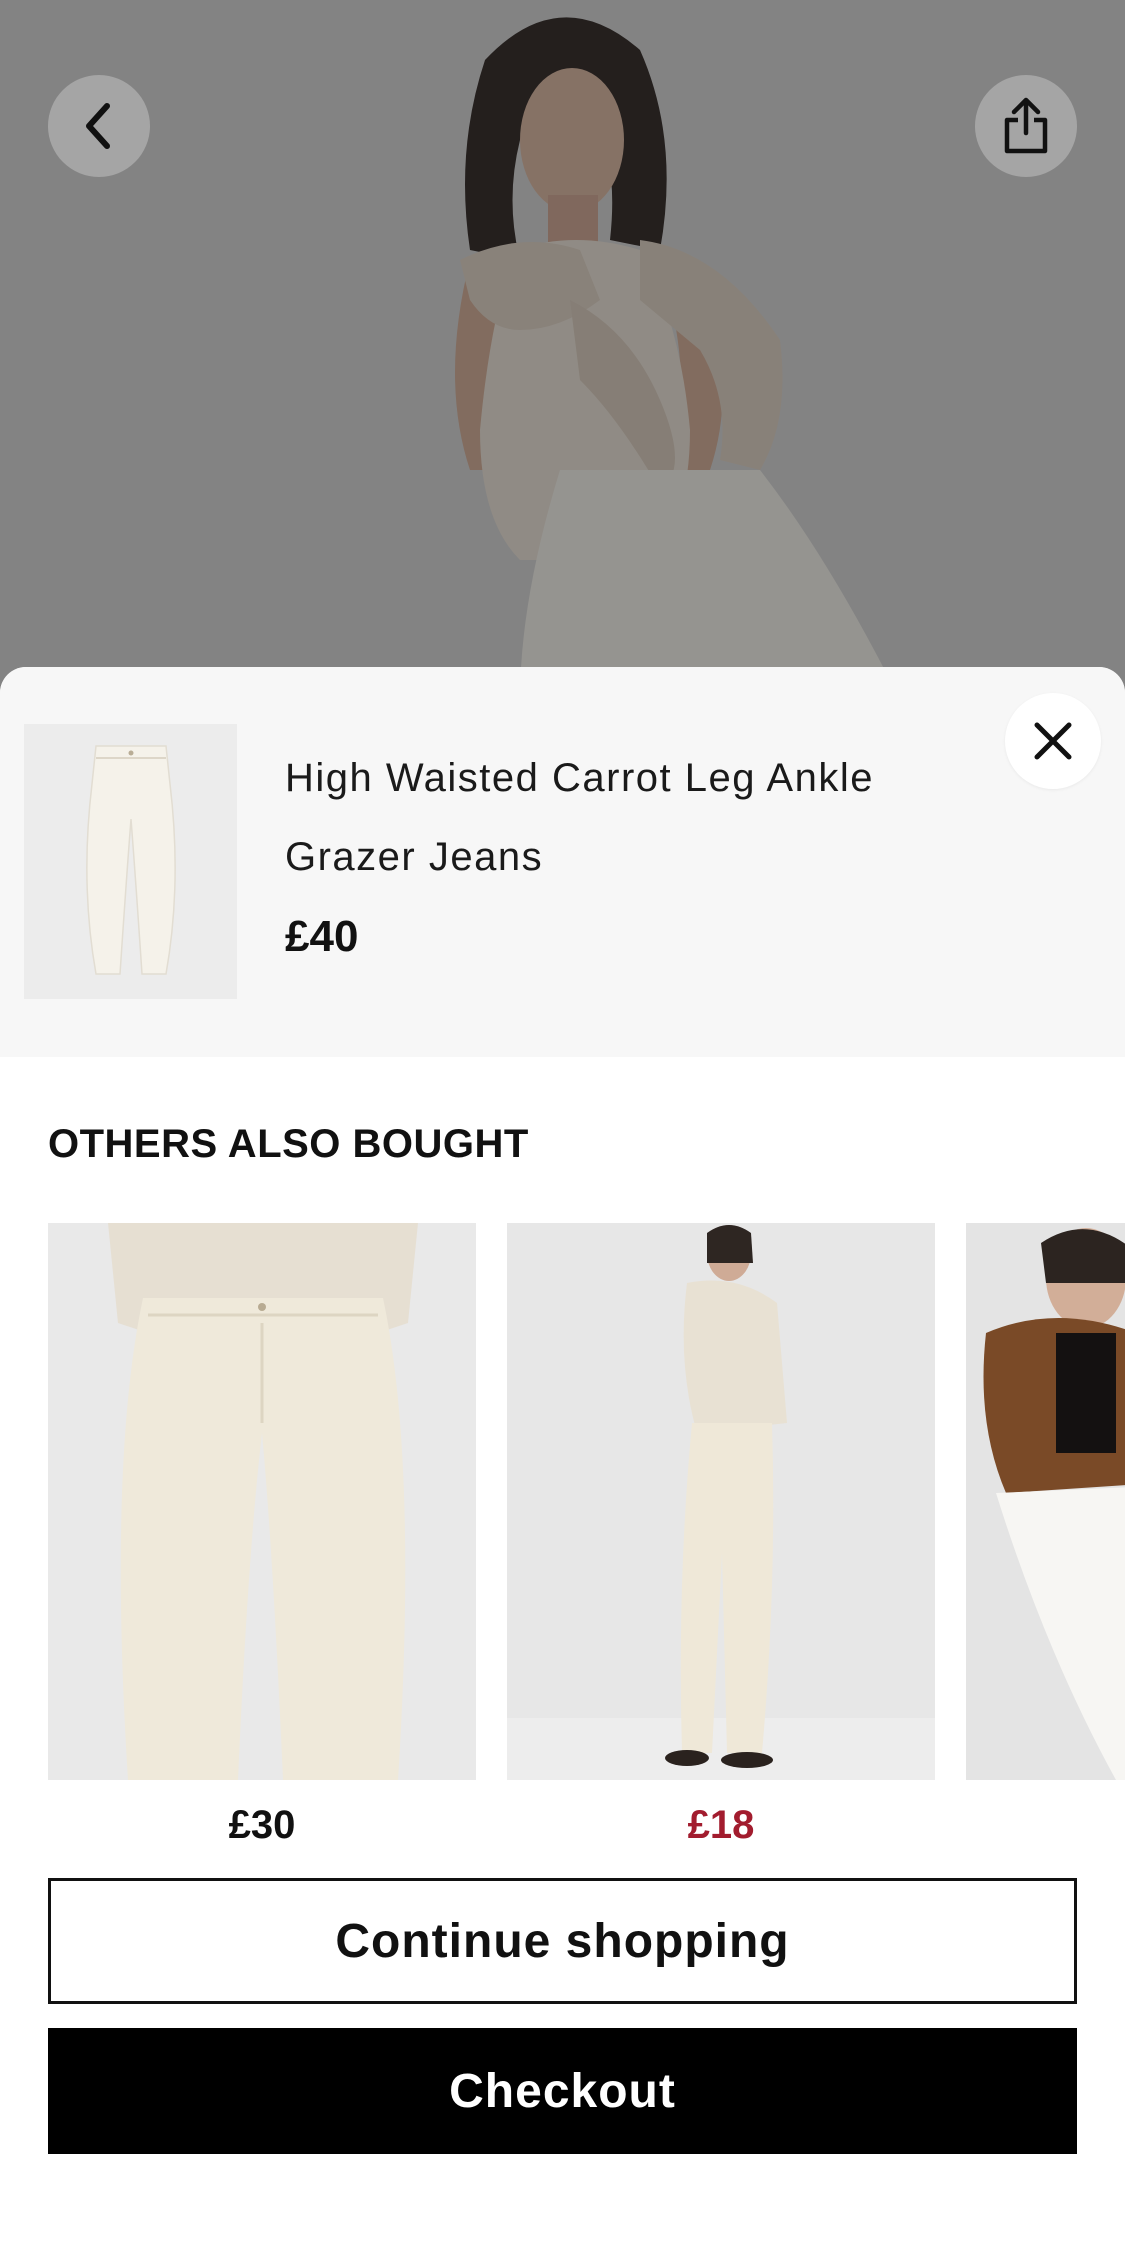 The image size is (1125, 2241). I want to click on side-view-jeans-photo, so click(721, 1501).